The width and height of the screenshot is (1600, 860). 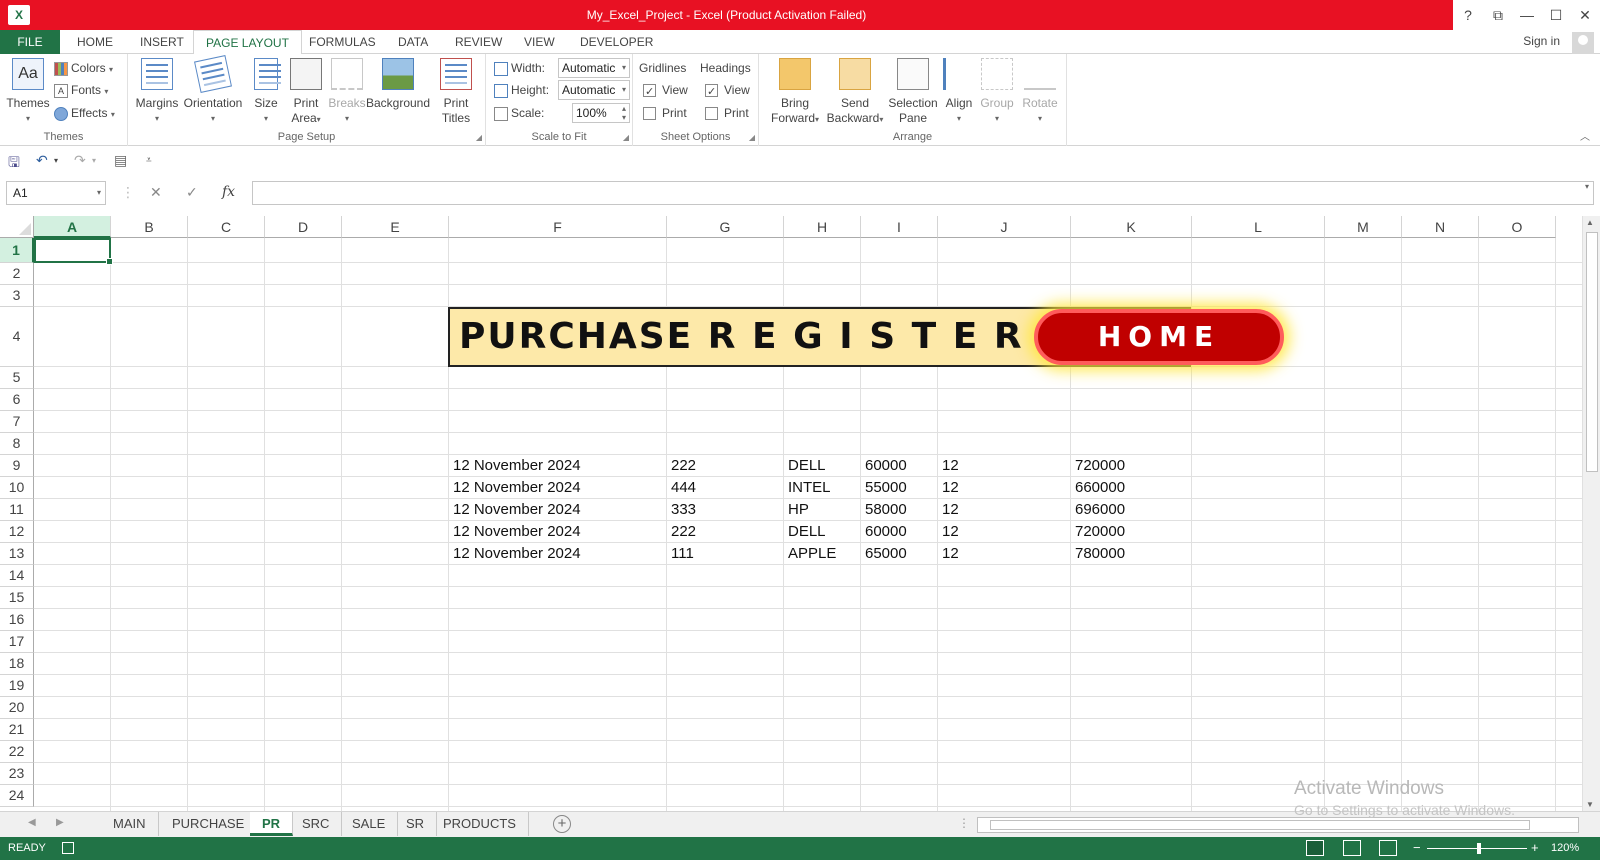 I want to click on macro-recording-icon, so click(x=68, y=848).